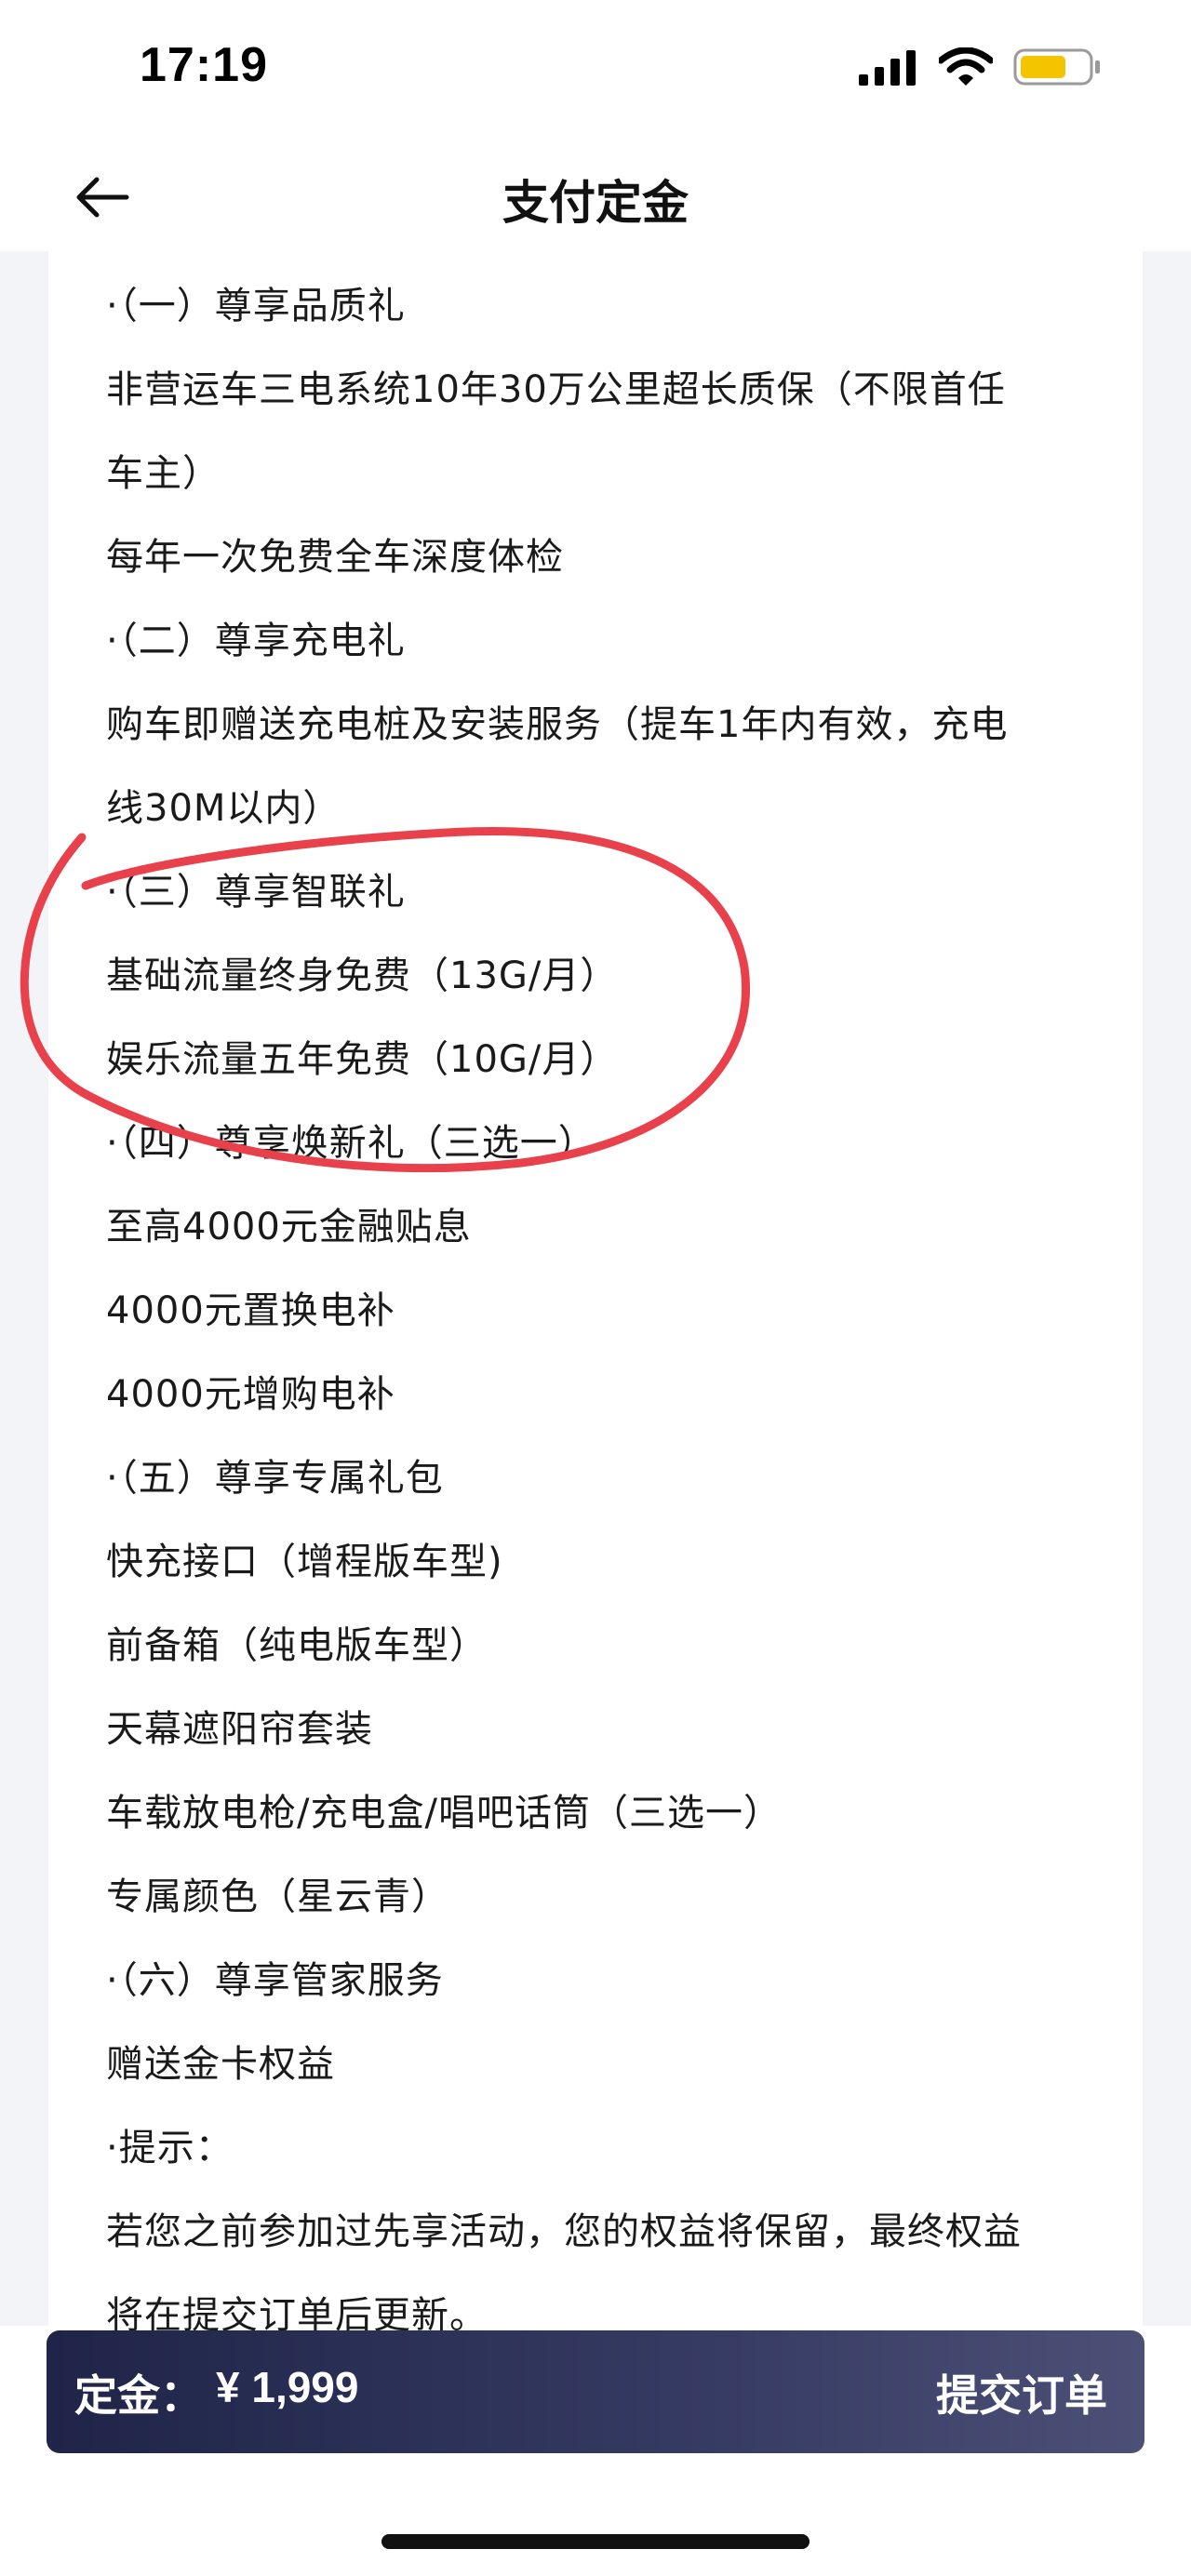  I want to click on navigation-bar: 支付定金, so click(595, 195).